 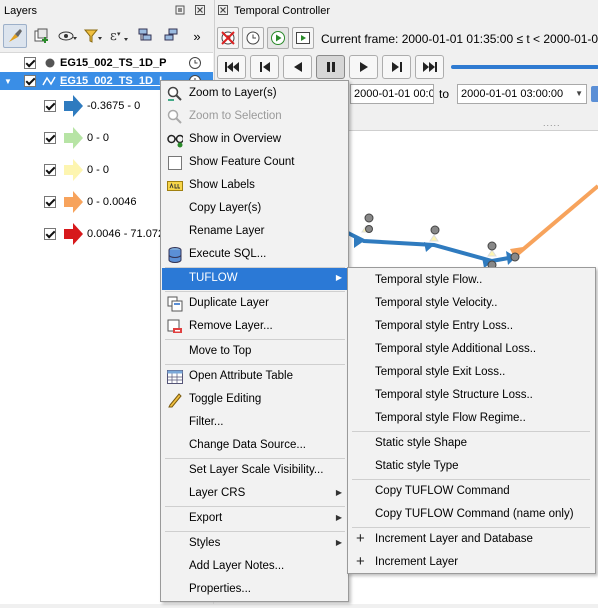 What do you see at coordinates (359, 241) in the screenshot?
I see `blue-arrow-head` at bounding box center [359, 241].